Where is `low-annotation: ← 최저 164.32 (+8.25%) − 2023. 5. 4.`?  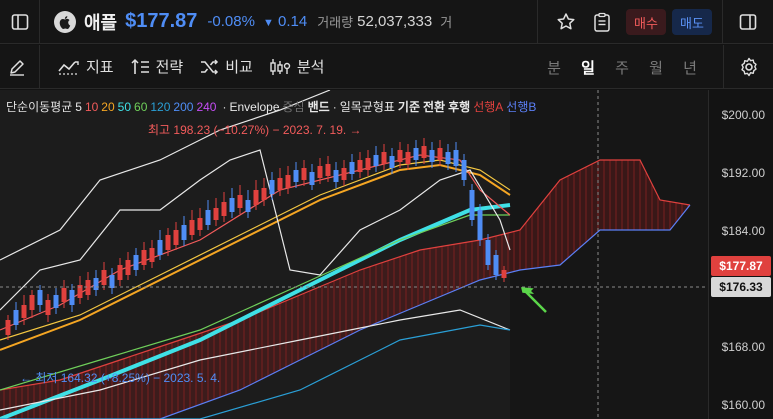
low-annotation: ← 최저 164.32 (+8.25%) − 2023. 5. 4. is located at coordinates (120, 378).